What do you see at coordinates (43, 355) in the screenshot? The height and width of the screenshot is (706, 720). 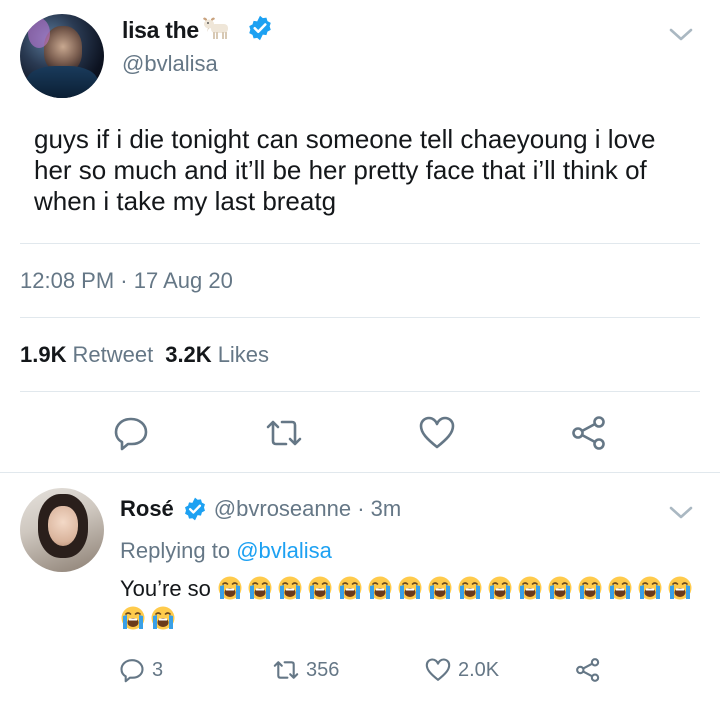 I see `retweet-count: 1.9K` at bounding box center [43, 355].